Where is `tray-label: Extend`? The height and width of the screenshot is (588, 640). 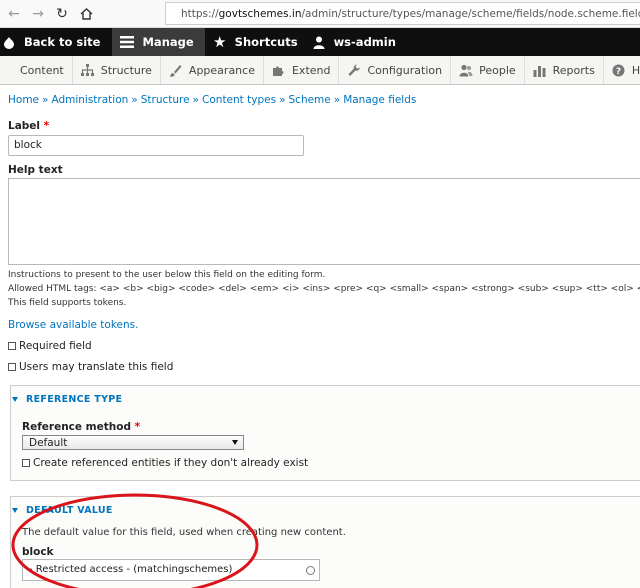
tray-label: Extend is located at coordinates (311, 70).